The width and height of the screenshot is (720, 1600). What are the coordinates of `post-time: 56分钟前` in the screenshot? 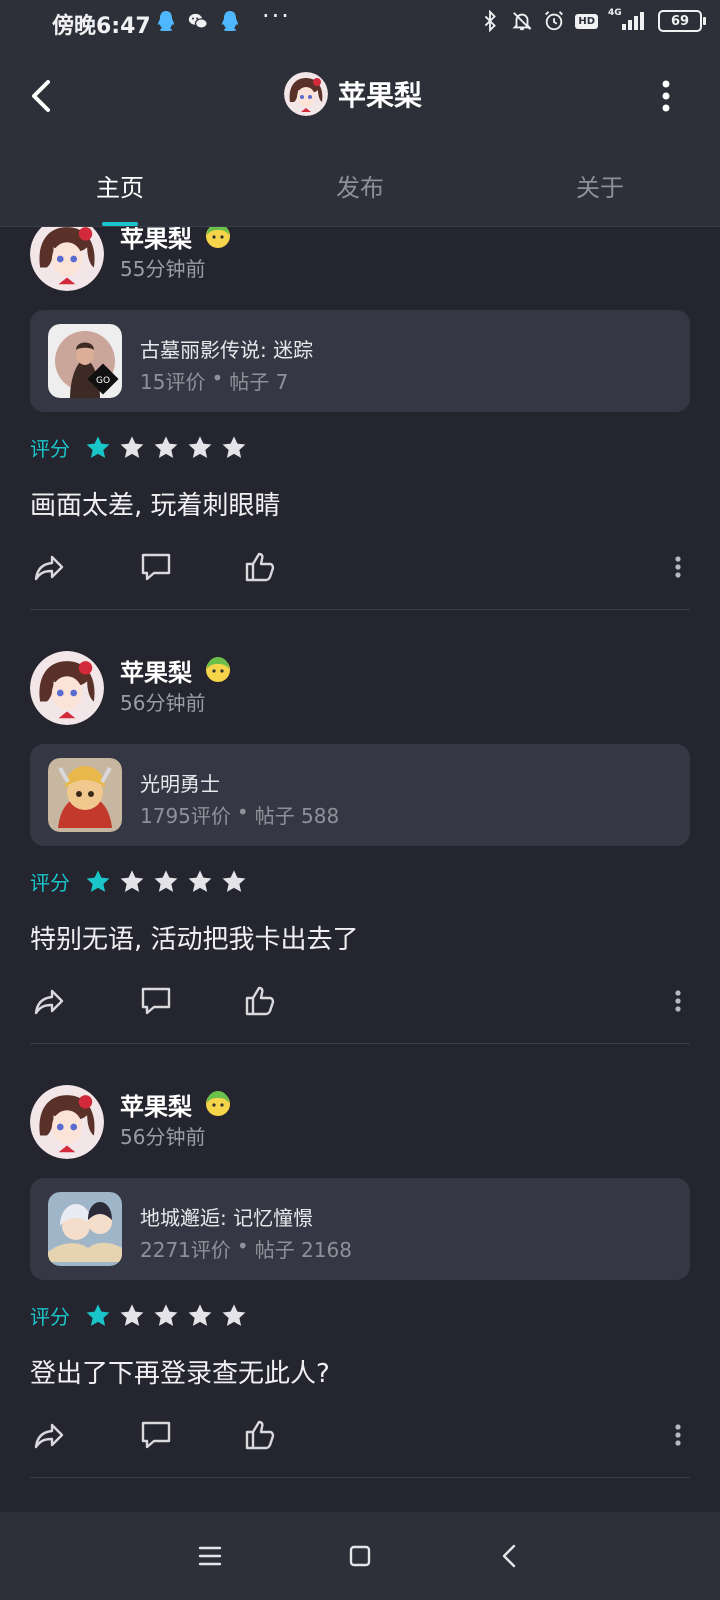 It's located at (163, 703).